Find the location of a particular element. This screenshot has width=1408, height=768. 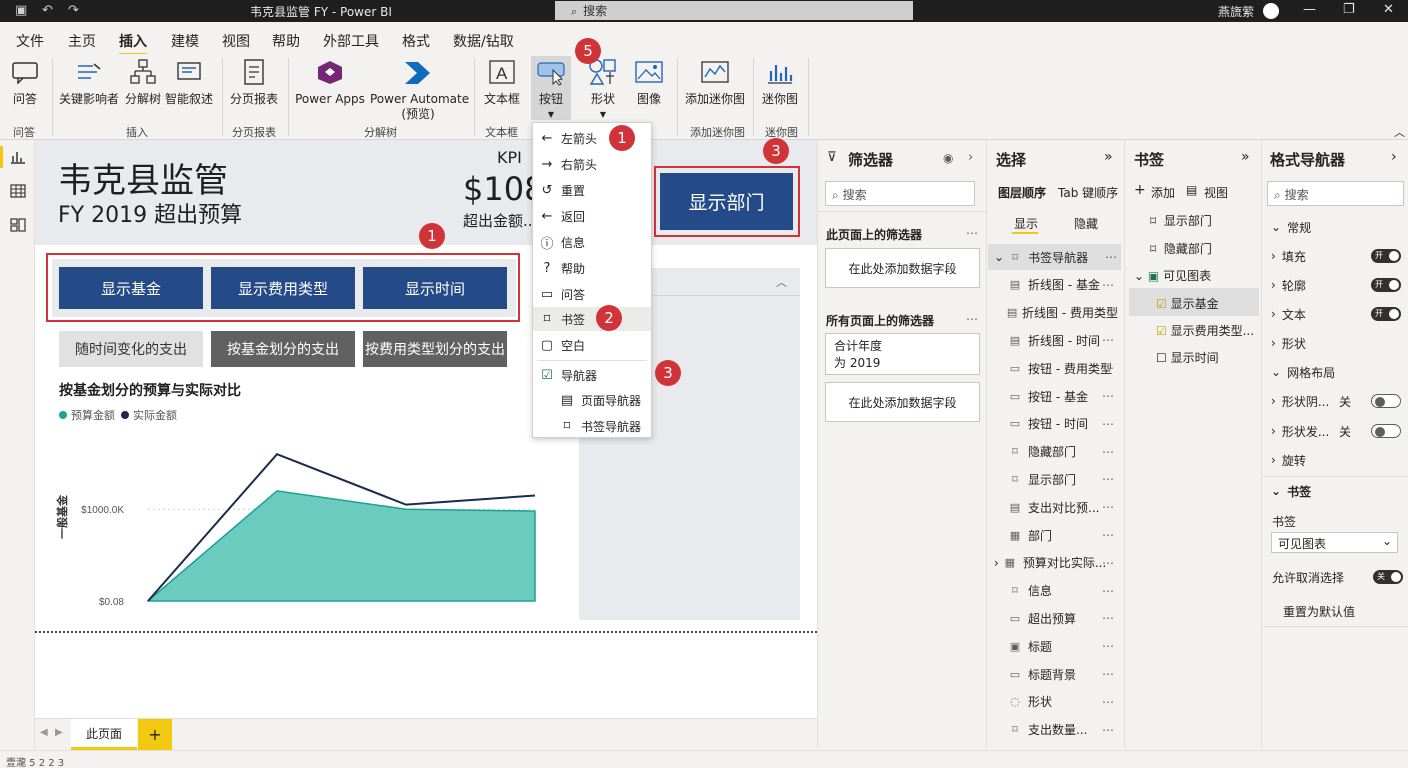

power-apps-button: Power Apps is located at coordinates (330, 81).